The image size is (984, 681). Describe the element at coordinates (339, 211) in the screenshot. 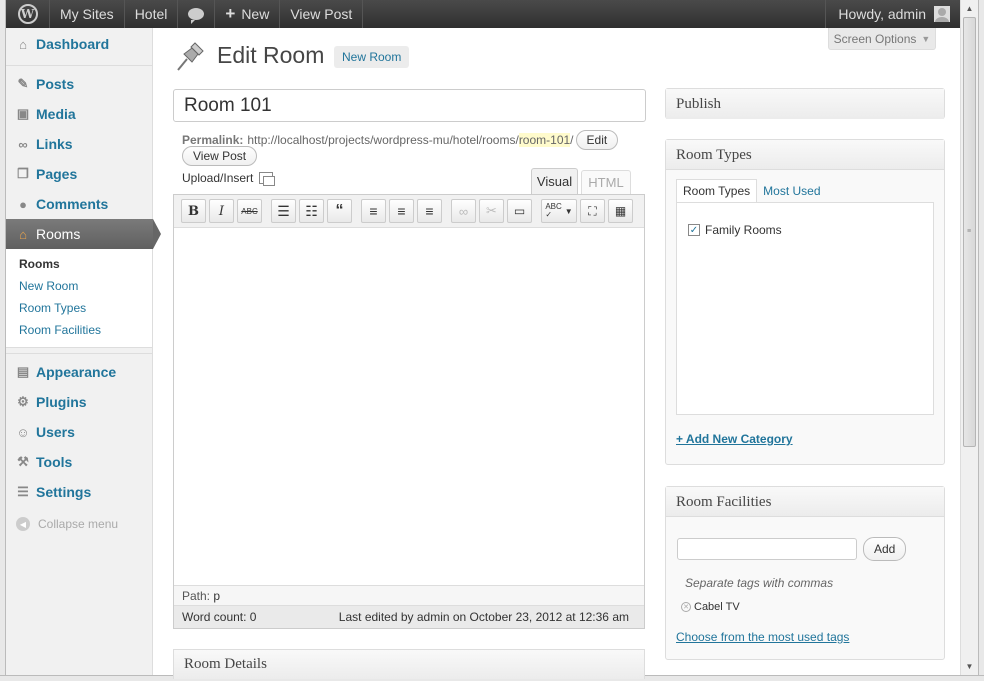

I see `blockquote-icon: “` at that location.